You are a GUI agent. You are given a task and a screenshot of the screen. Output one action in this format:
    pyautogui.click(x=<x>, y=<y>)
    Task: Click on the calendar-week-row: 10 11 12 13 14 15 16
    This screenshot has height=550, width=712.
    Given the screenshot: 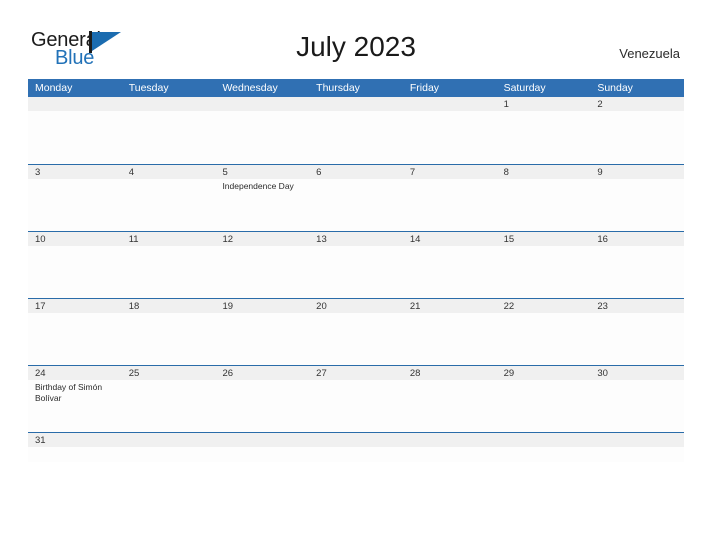 What is the action you would take?
    pyautogui.click(x=356, y=264)
    